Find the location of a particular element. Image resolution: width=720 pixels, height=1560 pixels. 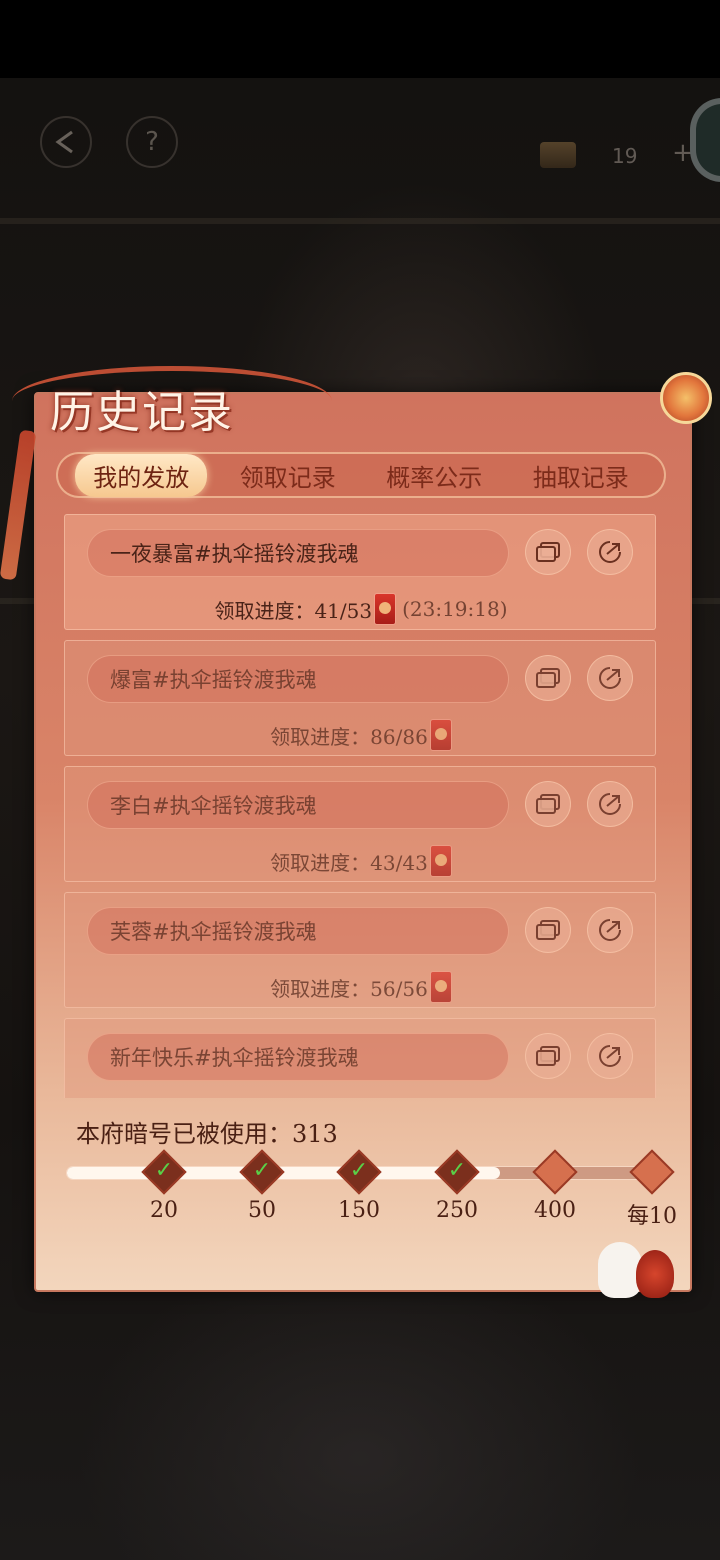

panel-title: 历史记录 is located at coordinates (142, 412).